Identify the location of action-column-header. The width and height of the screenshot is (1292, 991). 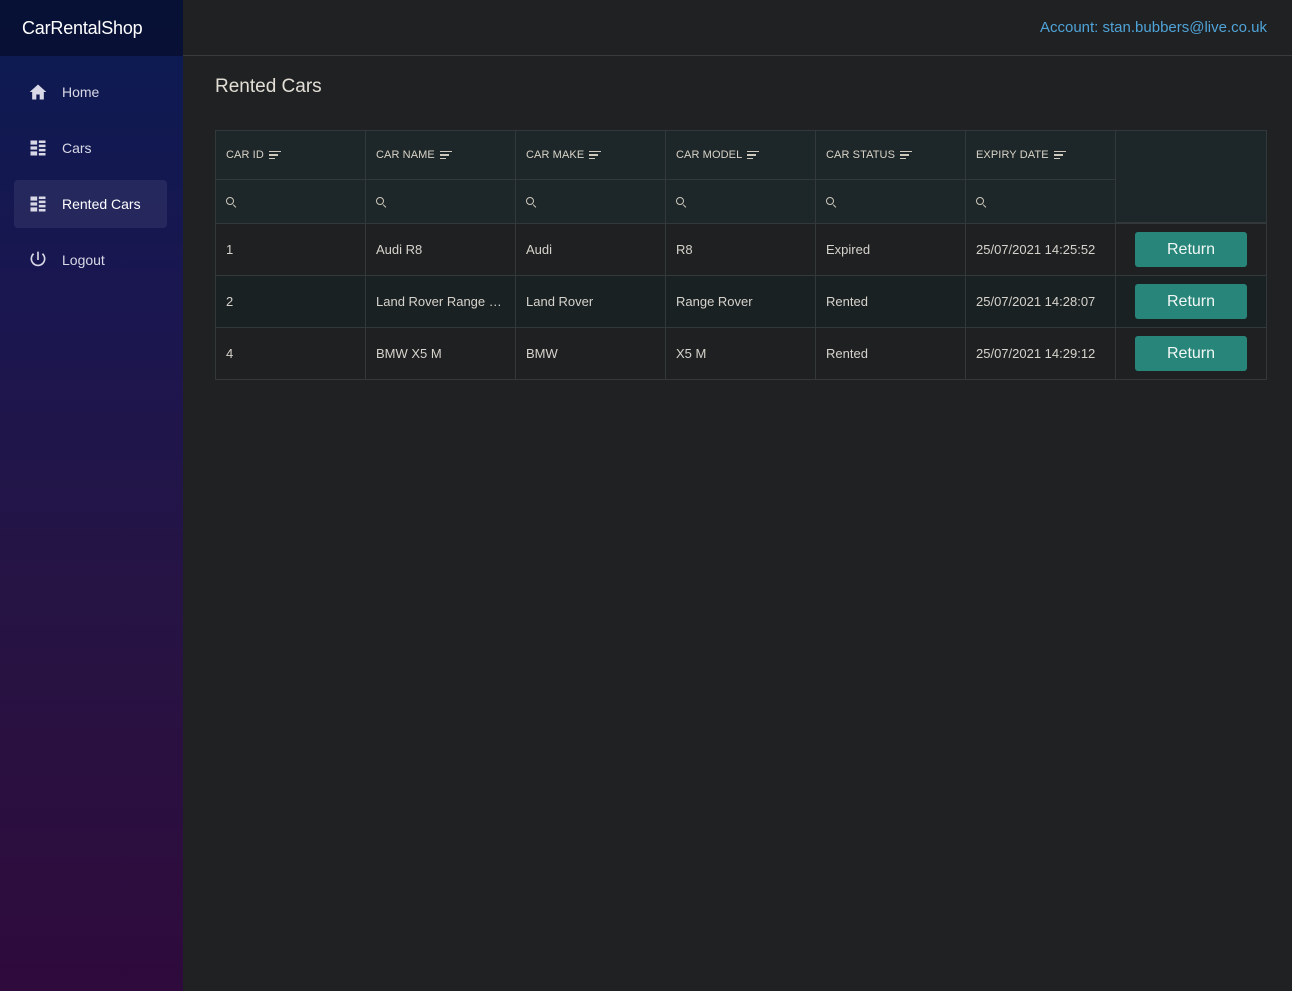
(1191, 177).